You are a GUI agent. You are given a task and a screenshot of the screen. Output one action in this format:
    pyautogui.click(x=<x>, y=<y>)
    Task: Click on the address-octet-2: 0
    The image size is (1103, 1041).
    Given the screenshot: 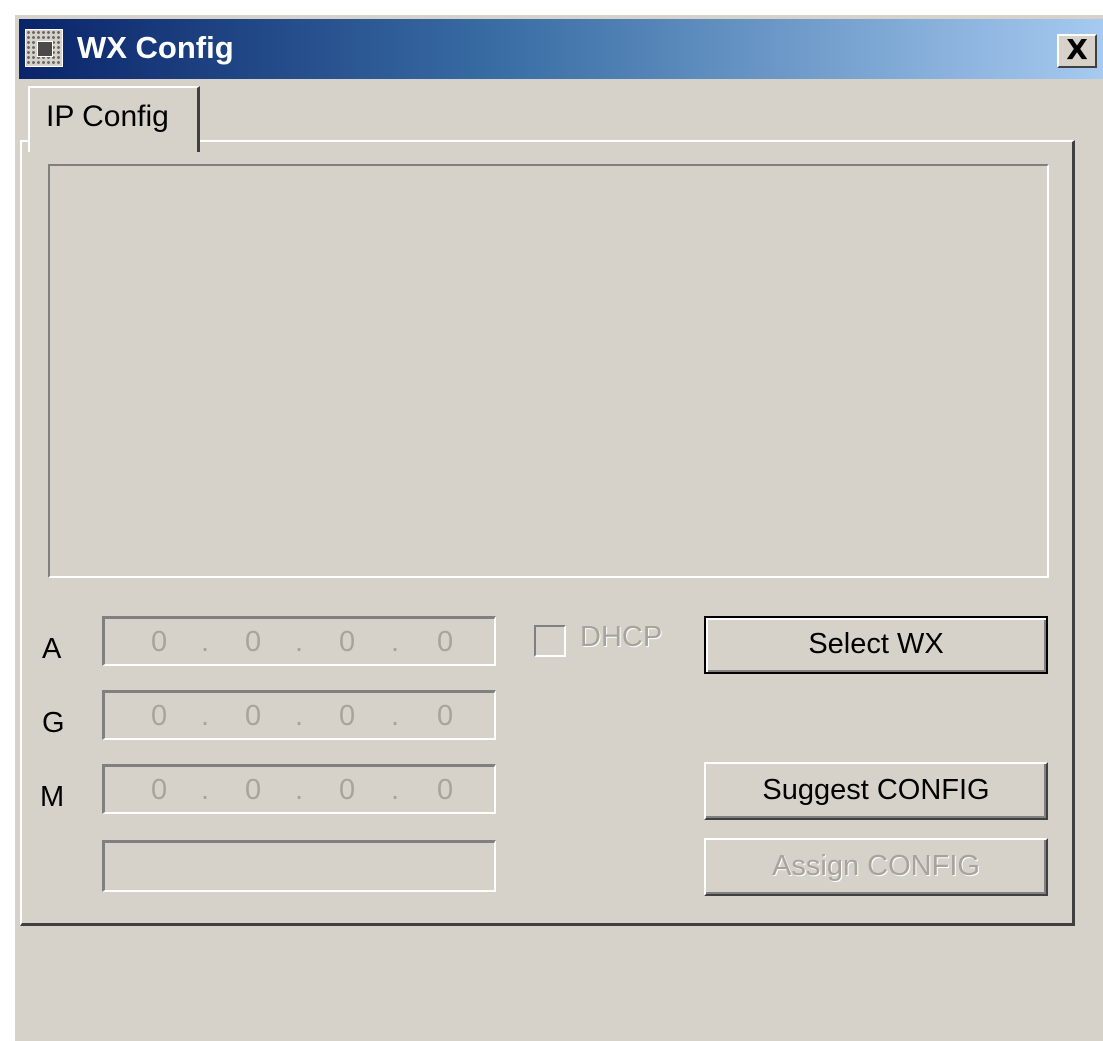 What is the action you would take?
    pyautogui.click(x=253, y=642)
    